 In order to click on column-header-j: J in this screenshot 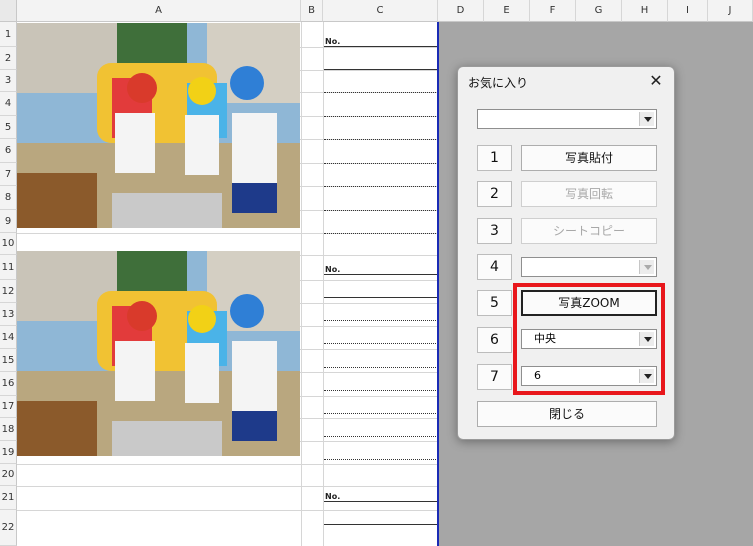, I will do `click(730, 11)`.